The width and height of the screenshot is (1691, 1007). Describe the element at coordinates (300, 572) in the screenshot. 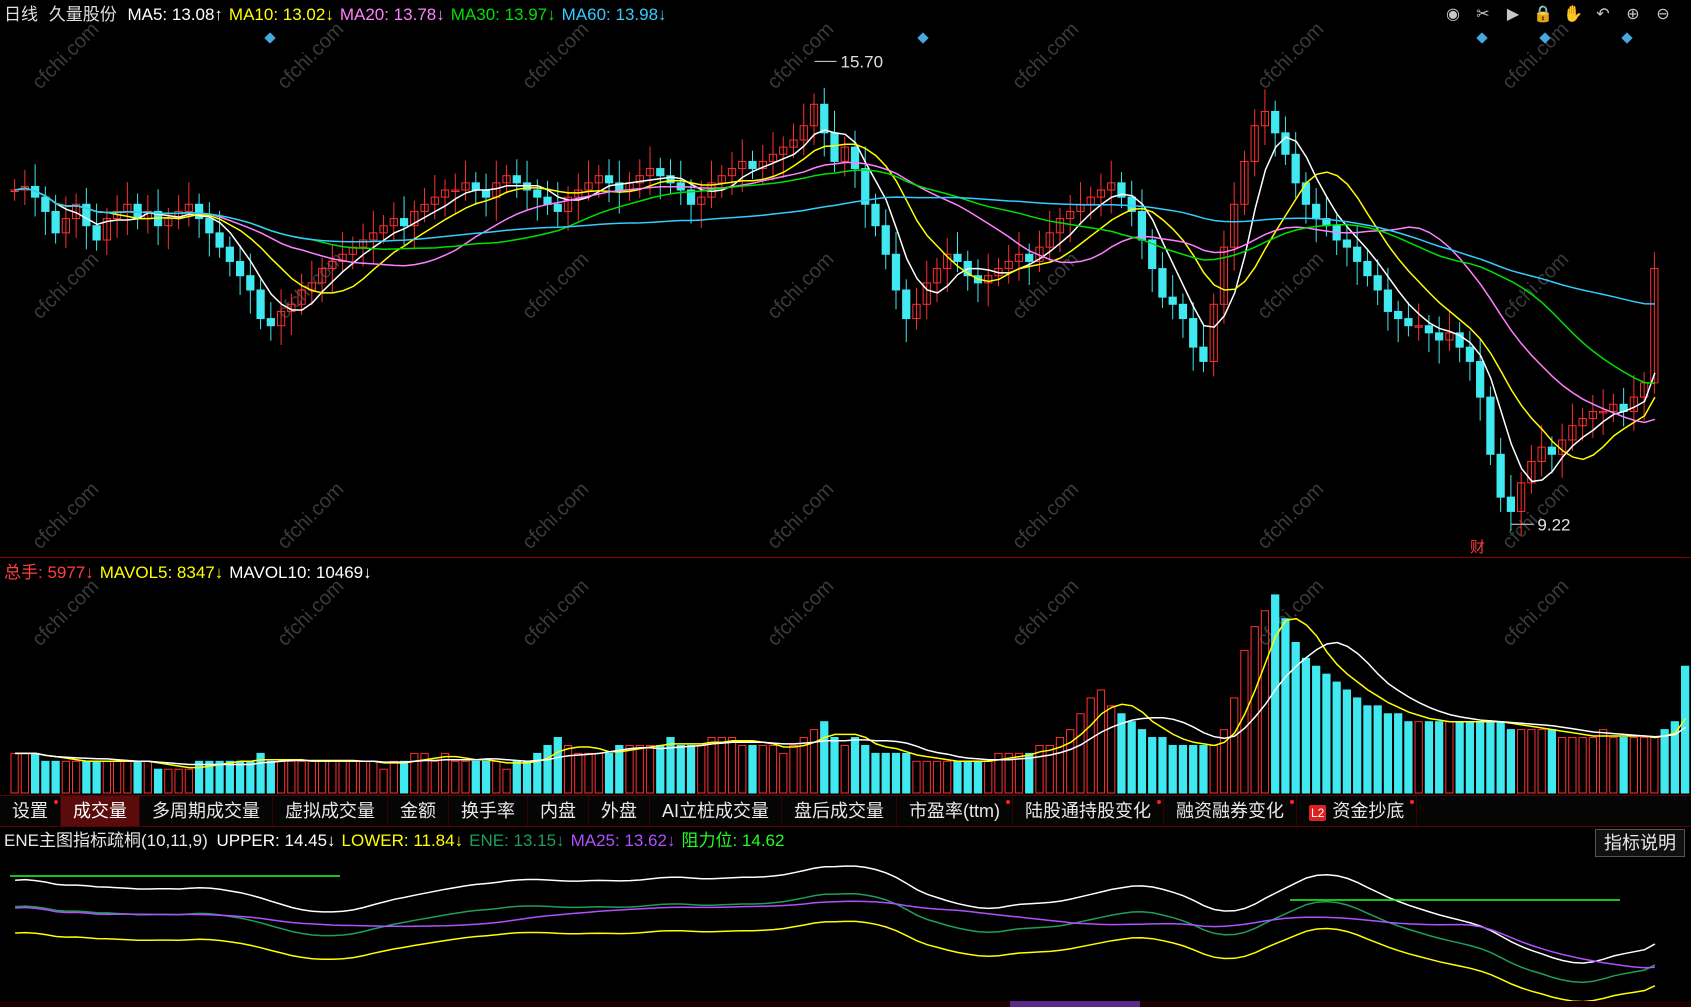

I see `vol-legend-item-2: MAVOL10: 10469↓` at that location.